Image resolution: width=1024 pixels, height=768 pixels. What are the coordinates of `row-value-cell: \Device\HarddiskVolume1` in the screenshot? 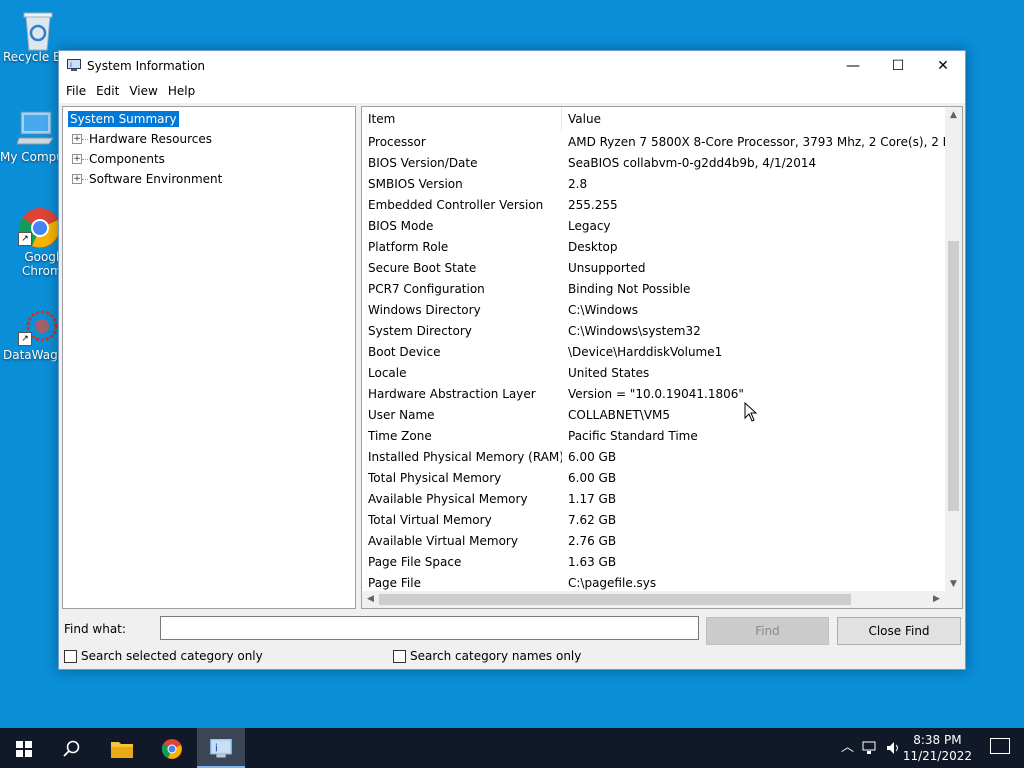 It's located at (645, 352).